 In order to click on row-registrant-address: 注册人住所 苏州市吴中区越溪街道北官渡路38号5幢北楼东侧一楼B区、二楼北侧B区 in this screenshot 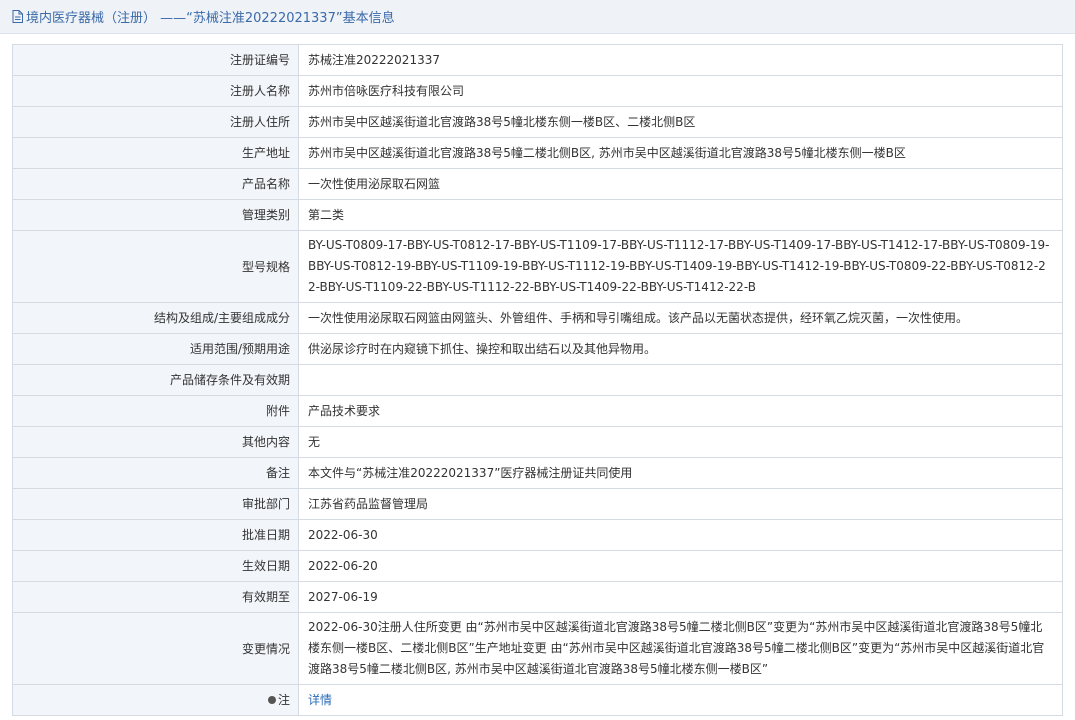, I will do `click(537, 122)`.